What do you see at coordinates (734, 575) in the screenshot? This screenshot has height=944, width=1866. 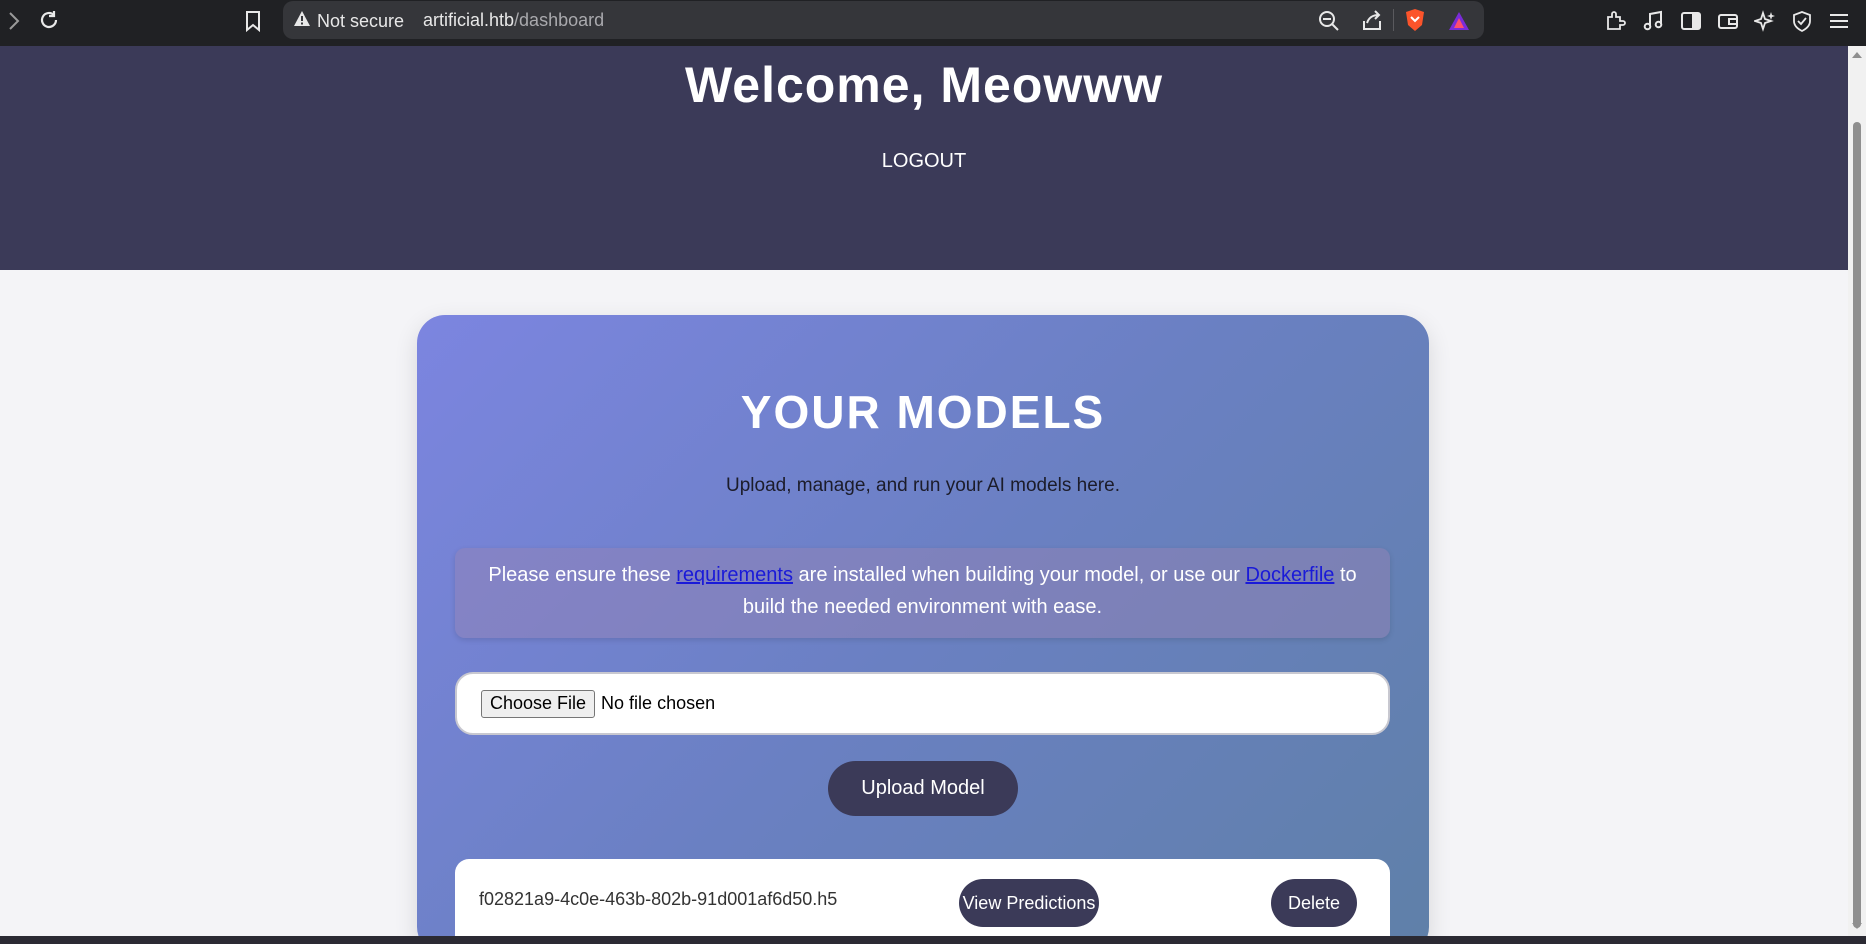 I see `requirements-link: requirements` at bounding box center [734, 575].